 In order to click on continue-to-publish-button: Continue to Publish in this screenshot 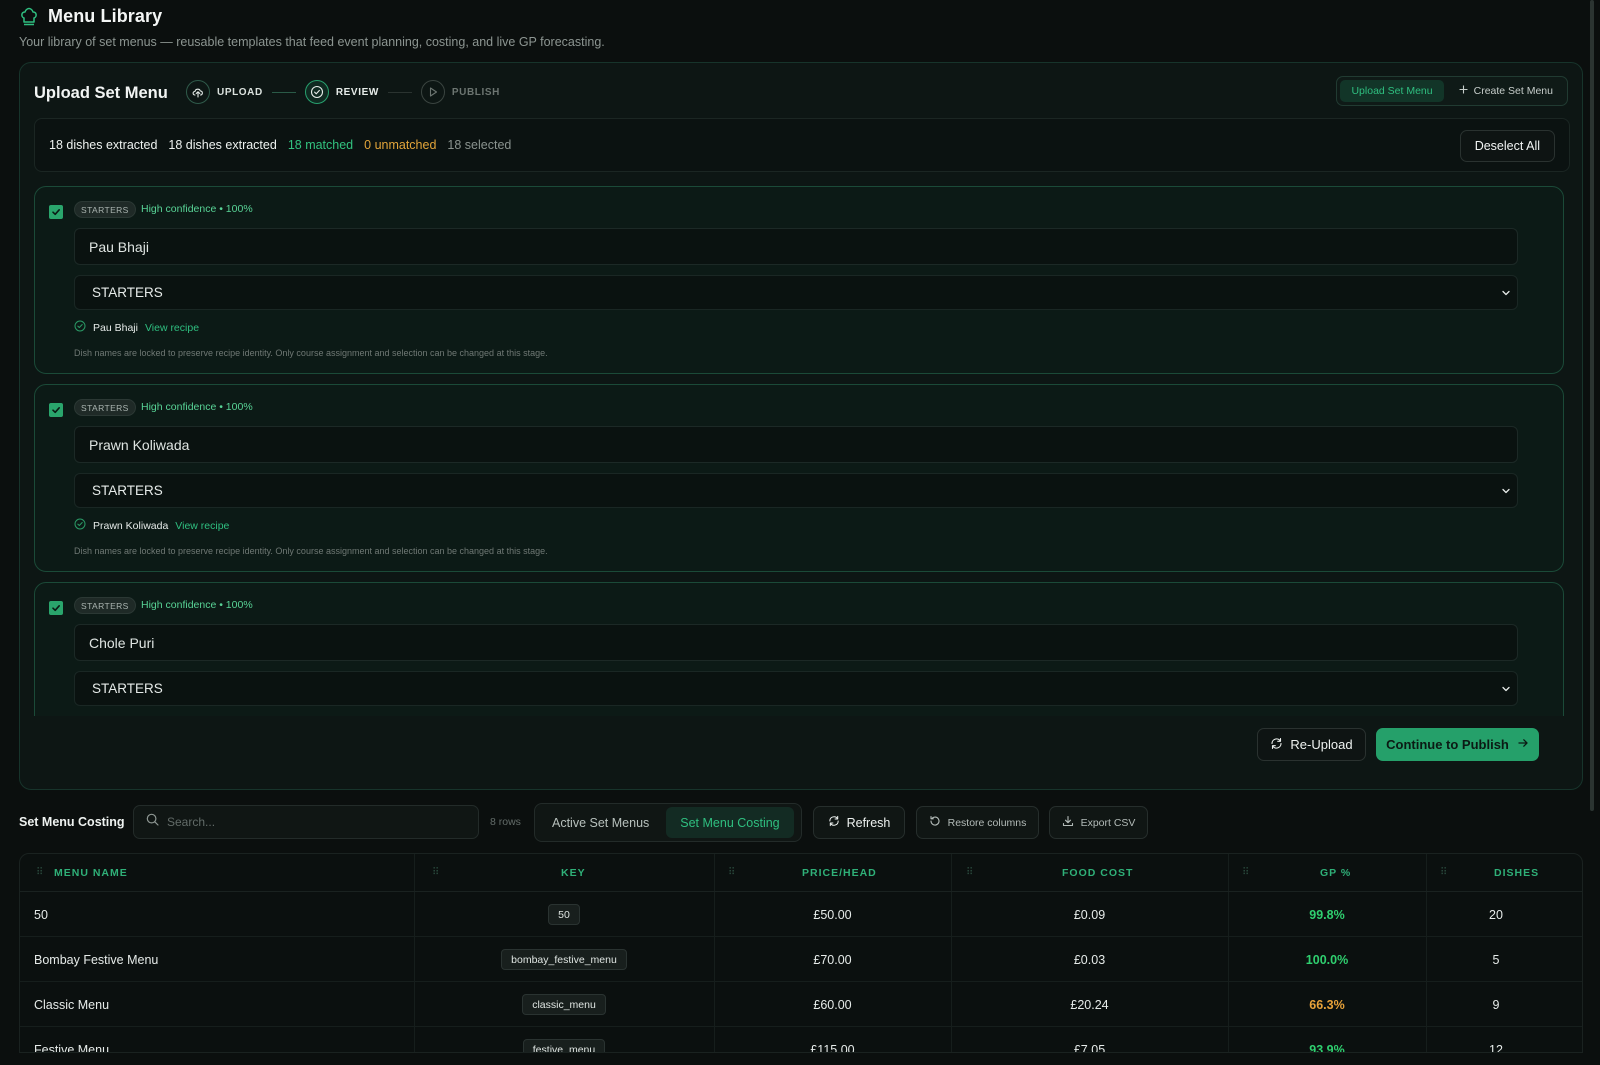, I will do `click(1457, 744)`.